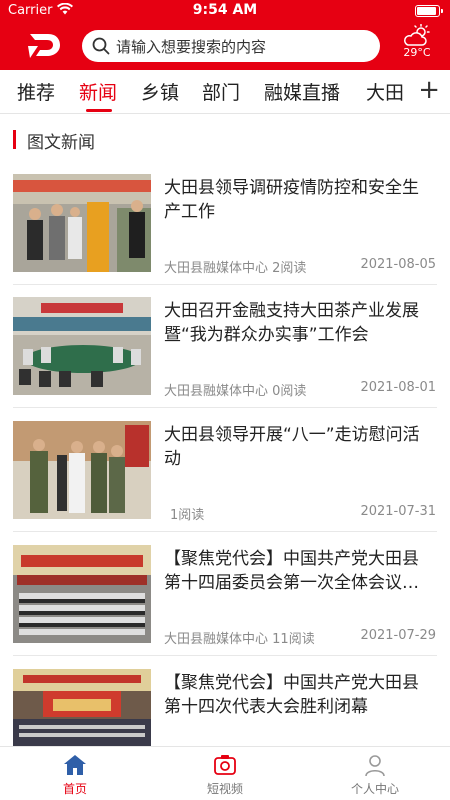 The height and width of the screenshot is (800, 450). Describe the element at coordinates (291, 571) in the screenshot. I see `news-title: 【聚焦党代会】中国共产党大田县第十四届委员会第一次全体会议召开` at that location.